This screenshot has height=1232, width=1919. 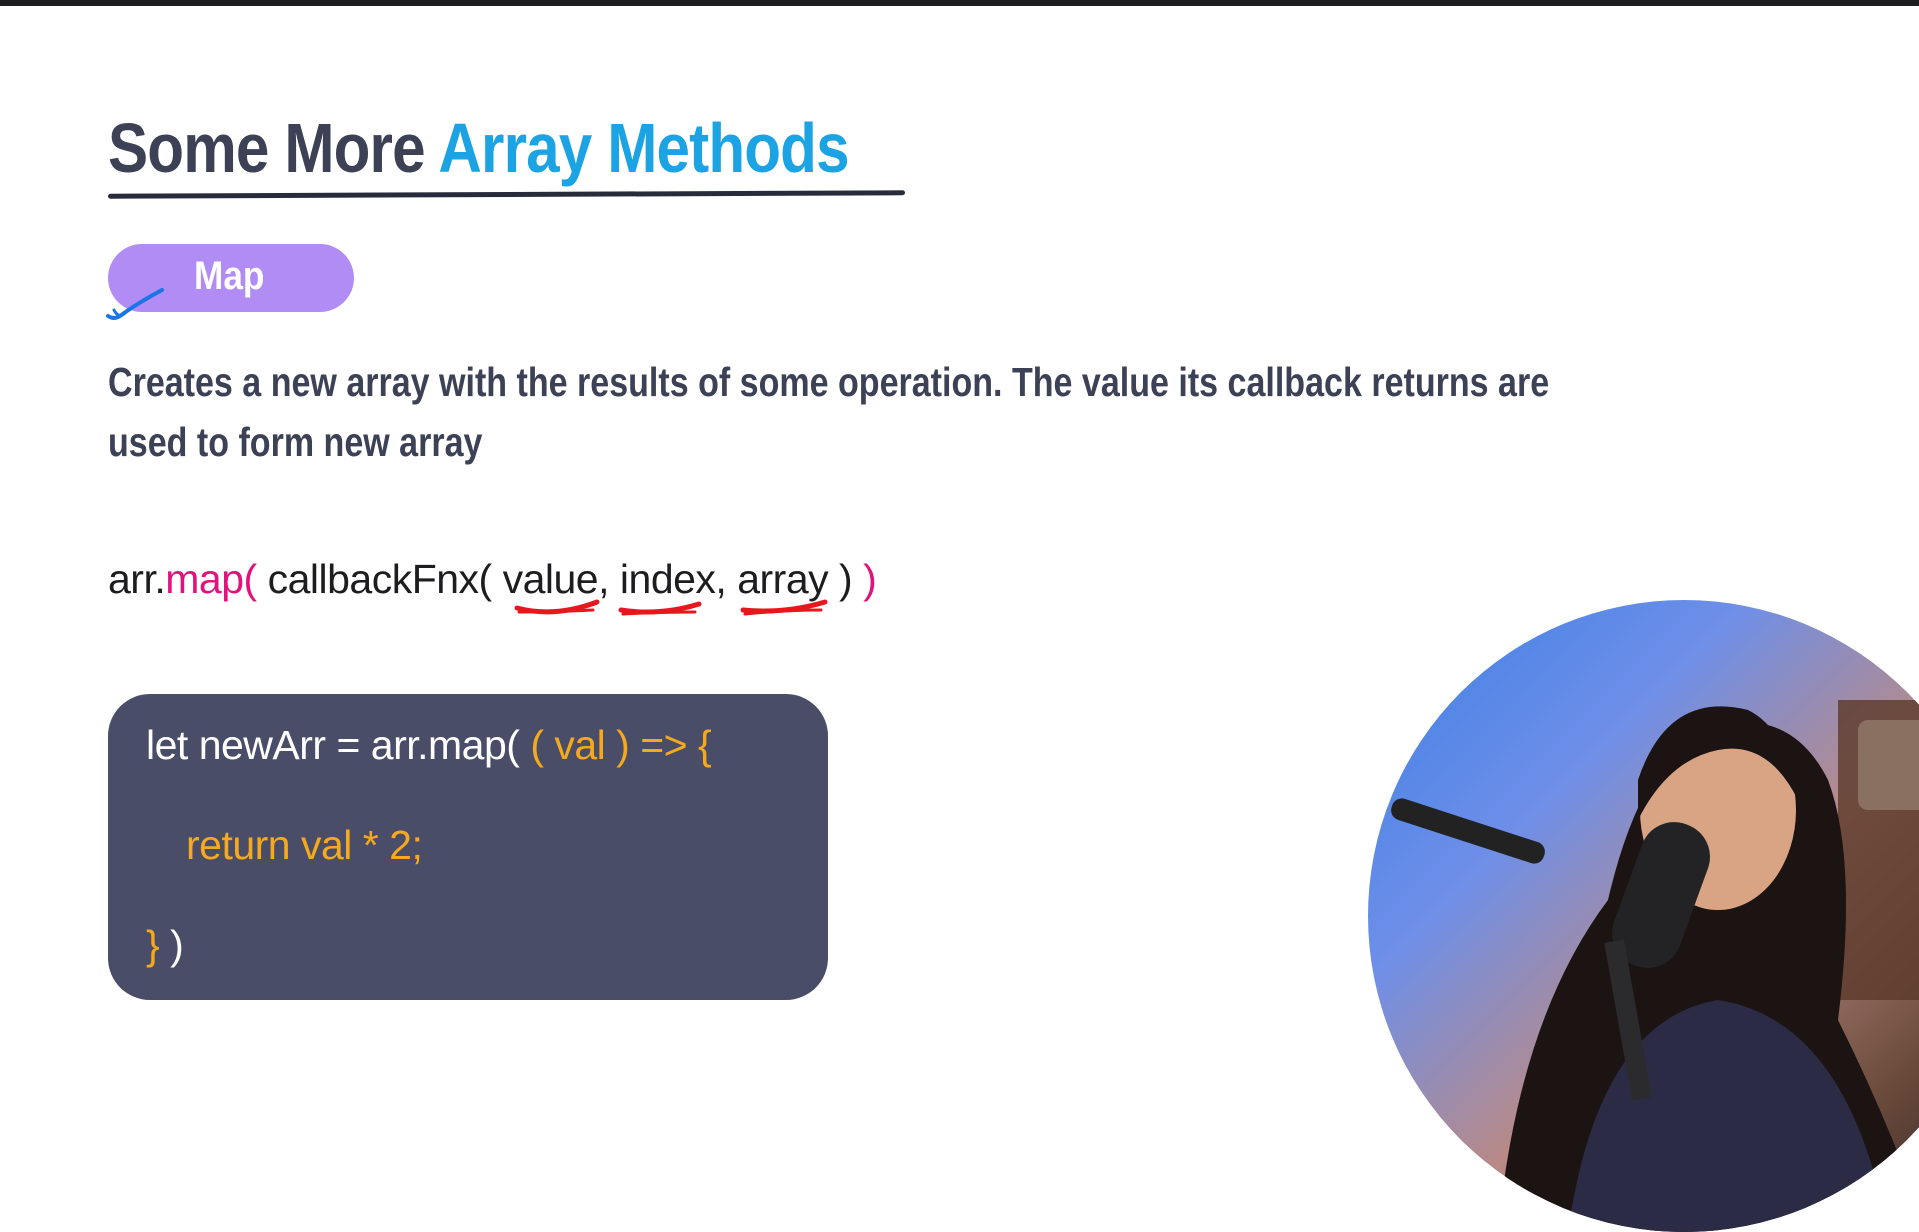 What do you see at coordinates (379, 579) in the screenshot?
I see `signature-callback: callbackFnx(` at bounding box center [379, 579].